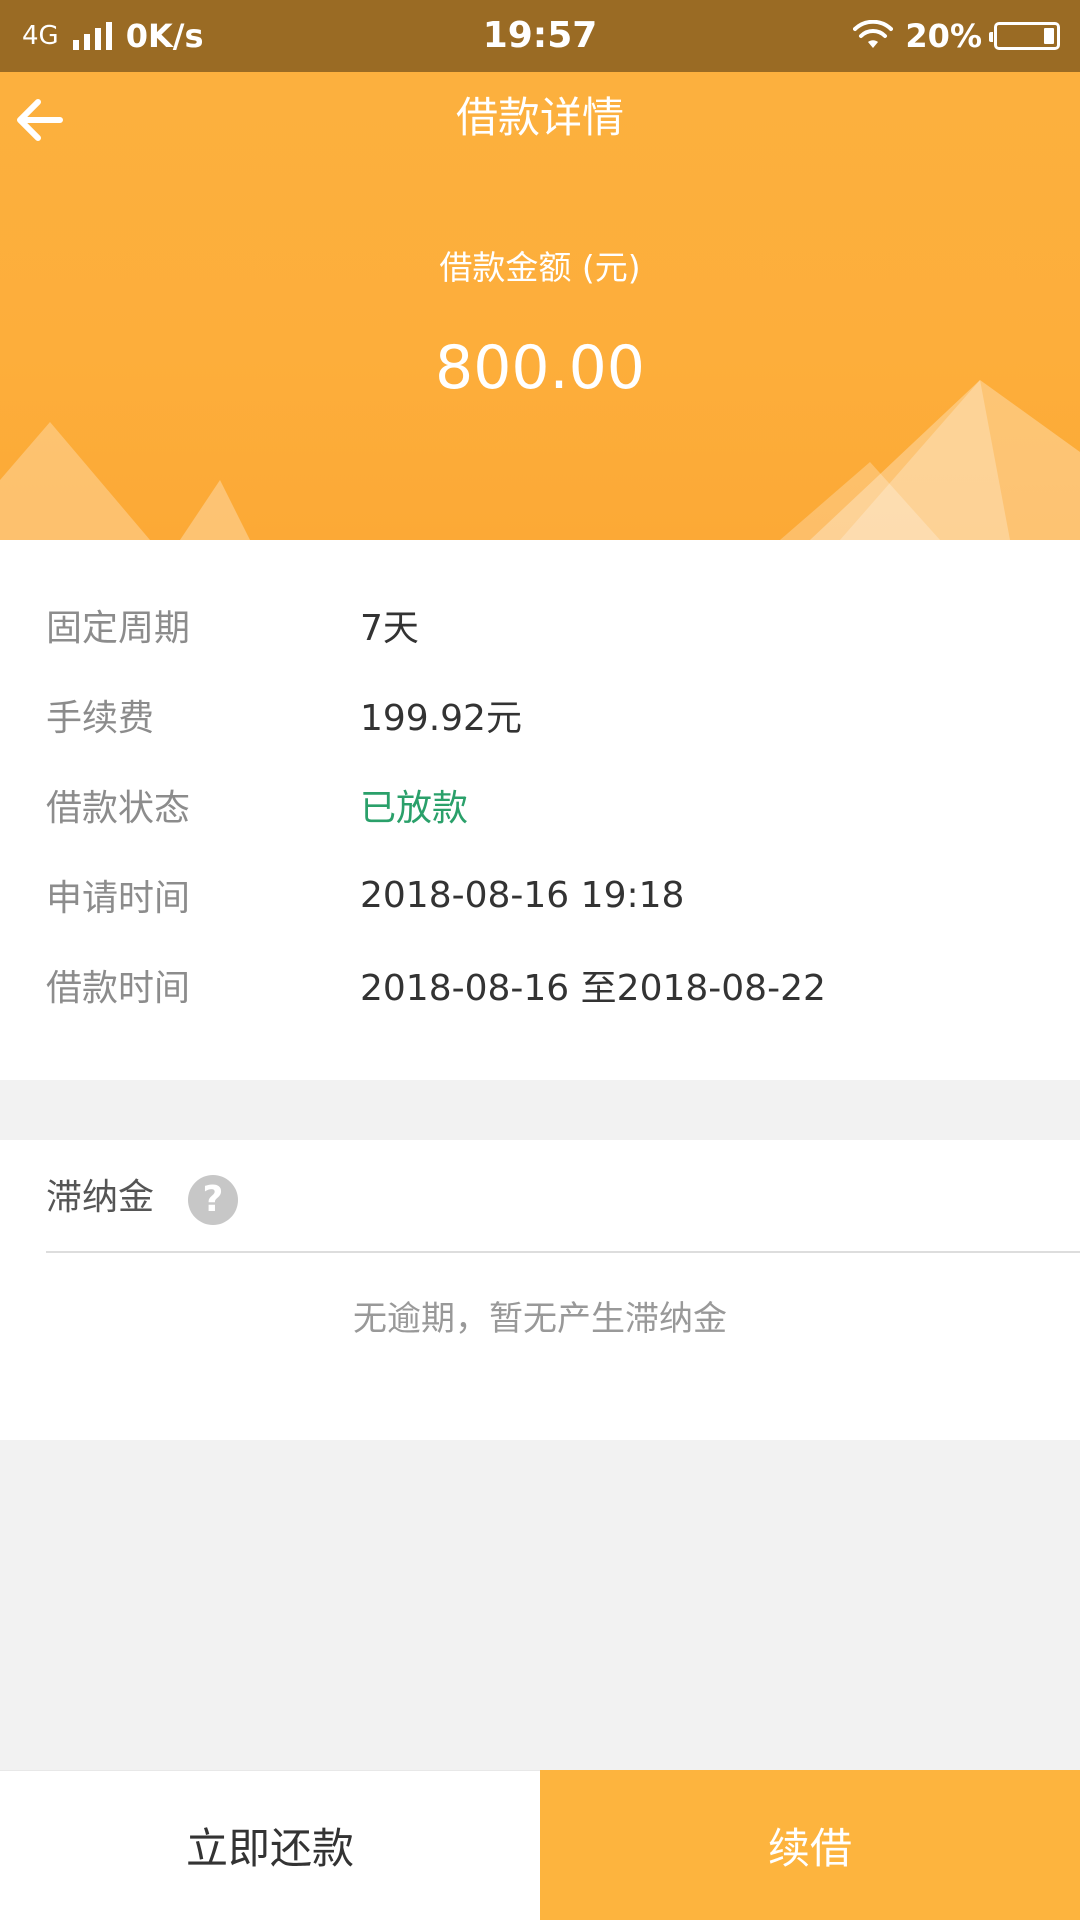 This screenshot has height=1920, width=1080. What do you see at coordinates (1024, 36) in the screenshot?
I see `battery-icon` at bounding box center [1024, 36].